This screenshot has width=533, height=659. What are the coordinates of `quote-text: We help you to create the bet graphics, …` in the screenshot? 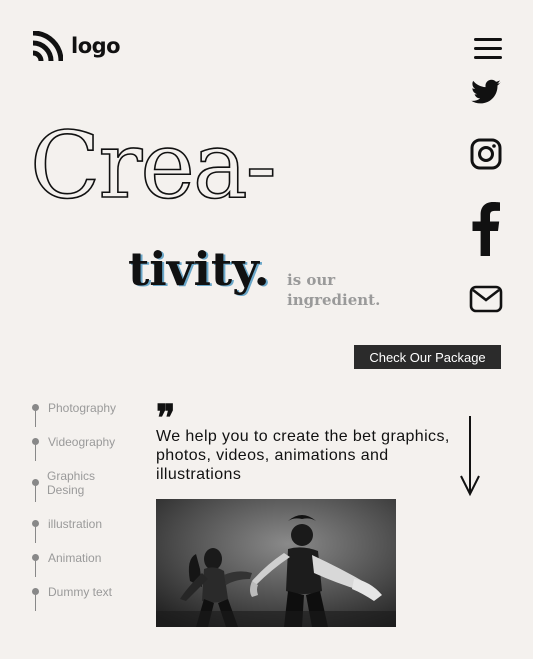 It's located at (303, 455).